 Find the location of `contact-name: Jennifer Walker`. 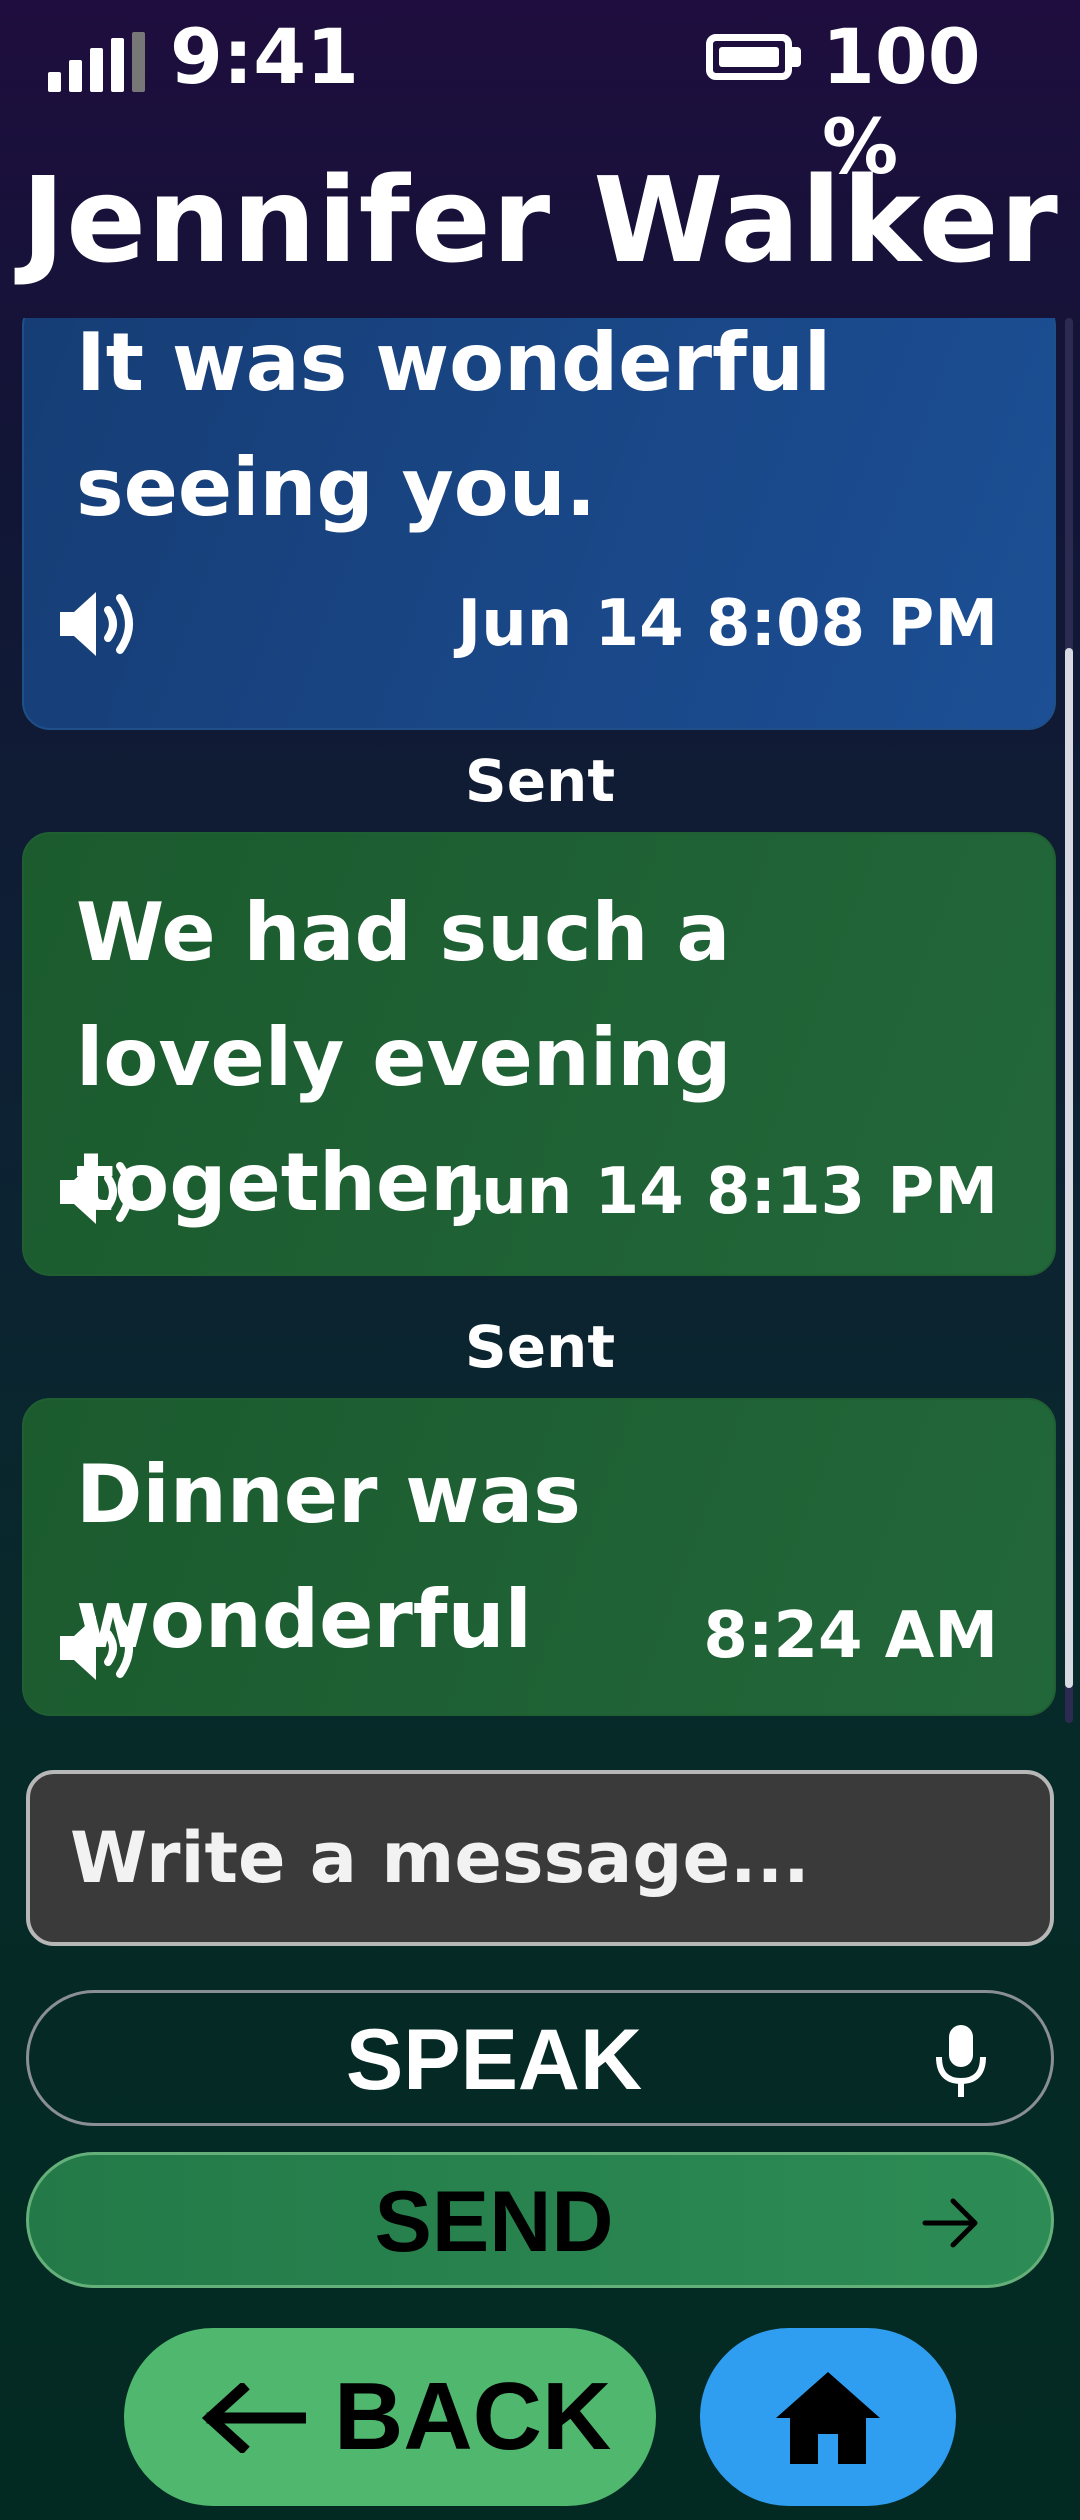

contact-name: Jennifer Walker is located at coordinates (540, 220).